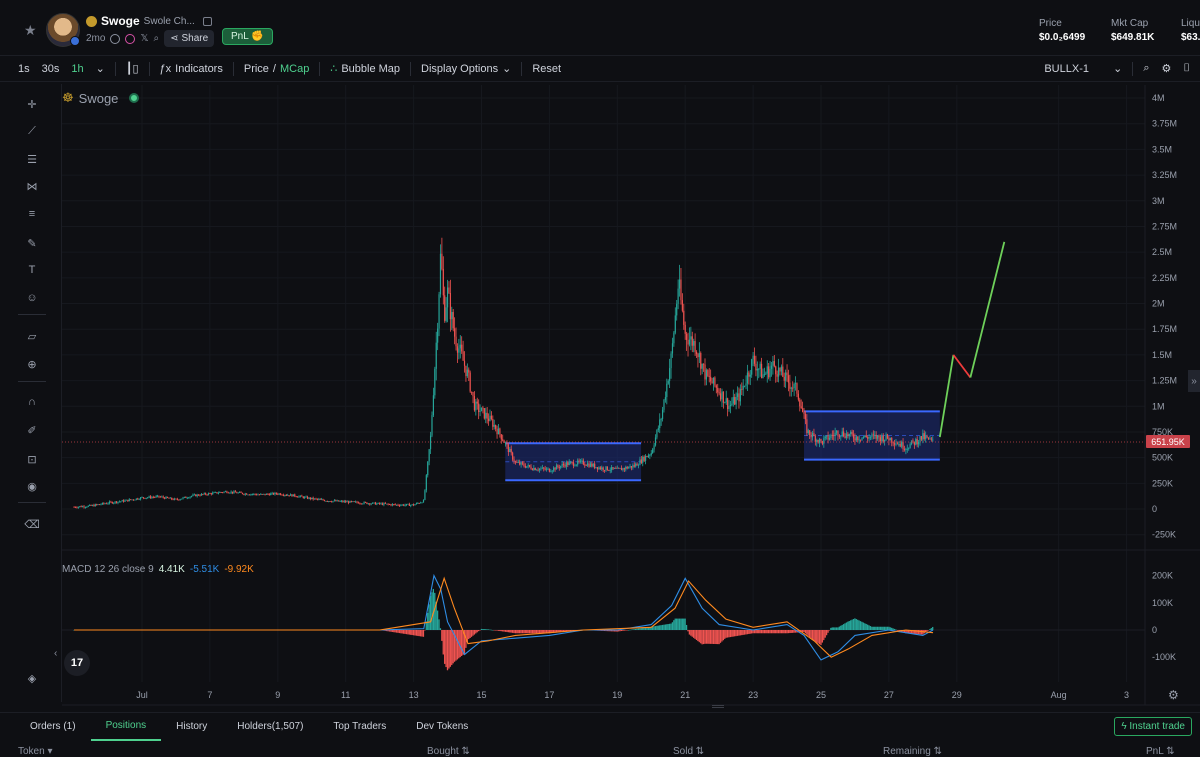 This screenshot has width=1200, height=757. What do you see at coordinates (889, 695) in the screenshot?
I see `x-tick-label: 27` at bounding box center [889, 695].